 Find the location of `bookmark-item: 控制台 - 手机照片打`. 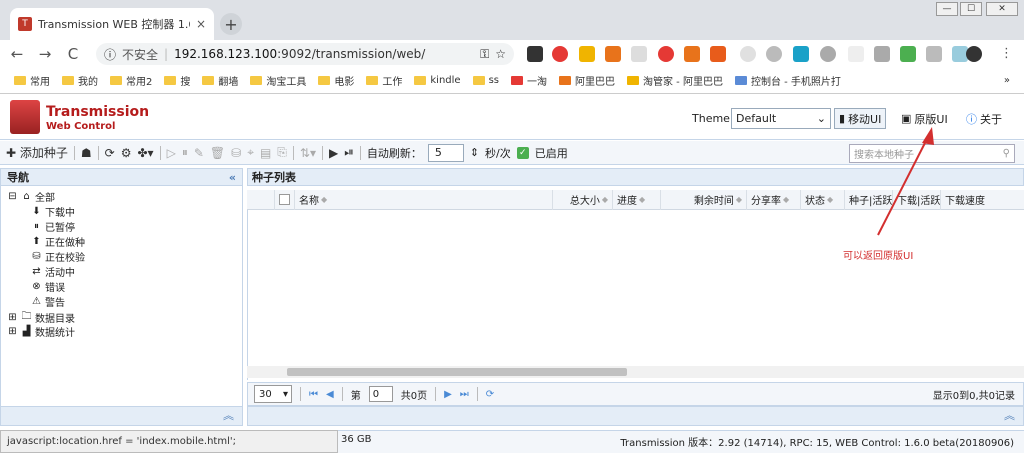

bookmark-item: 控制台 - 手机照片打 is located at coordinates (787, 80).